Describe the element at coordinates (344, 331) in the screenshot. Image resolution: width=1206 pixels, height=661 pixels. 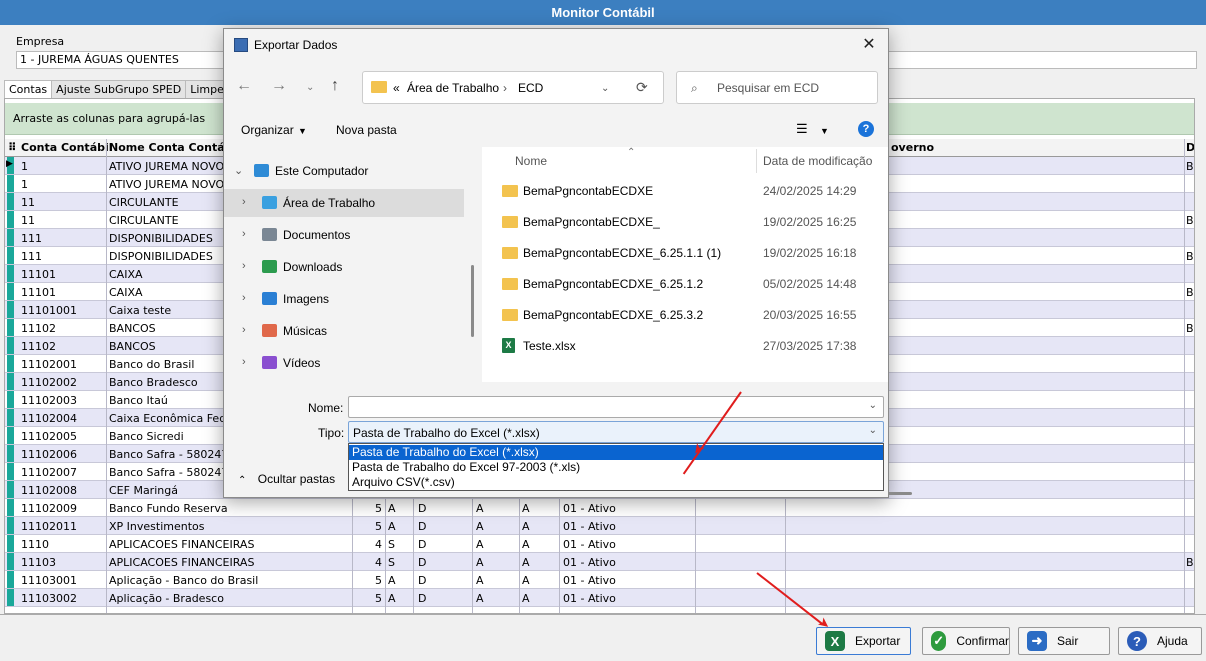
I see `nav-item-5: › Músicas` at that location.